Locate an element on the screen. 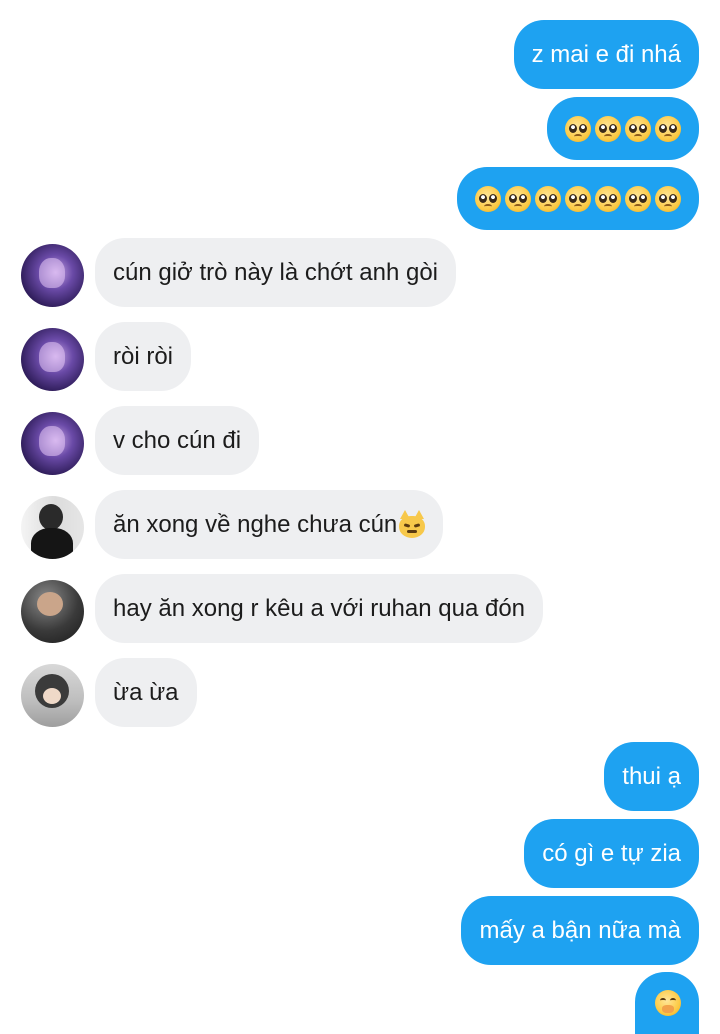  message-text: ăn xong về nghe chưa cún is located at coordinates (255, 524).